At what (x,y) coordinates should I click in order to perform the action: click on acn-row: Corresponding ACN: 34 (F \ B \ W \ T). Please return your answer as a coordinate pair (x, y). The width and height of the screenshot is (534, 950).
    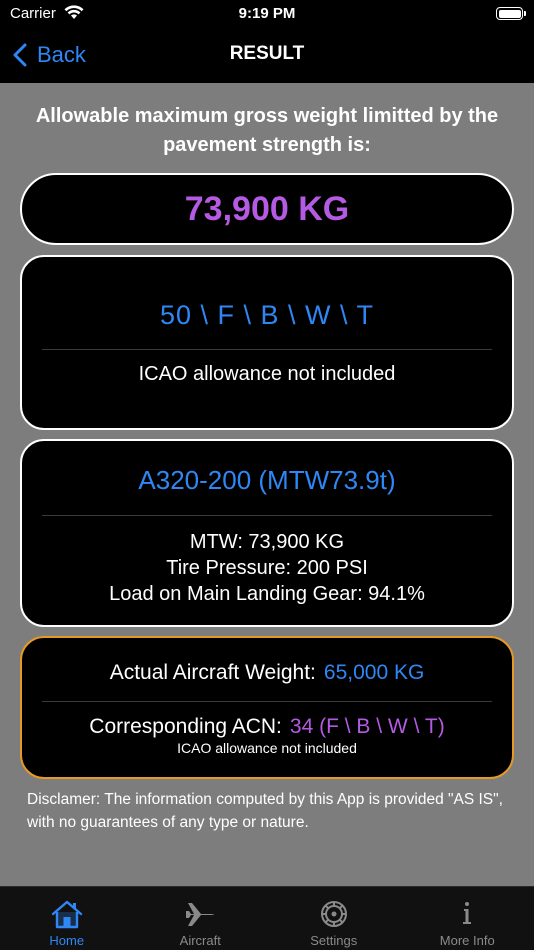
    Looking at the image, I should click on (267, 727).